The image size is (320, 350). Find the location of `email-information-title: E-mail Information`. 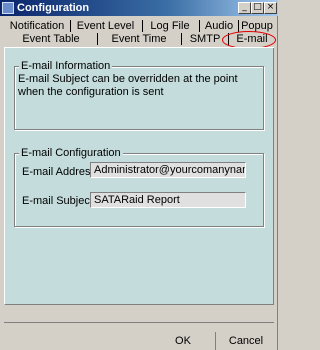

email-information-title: E-mail Information is located at coordinates (66, 66).